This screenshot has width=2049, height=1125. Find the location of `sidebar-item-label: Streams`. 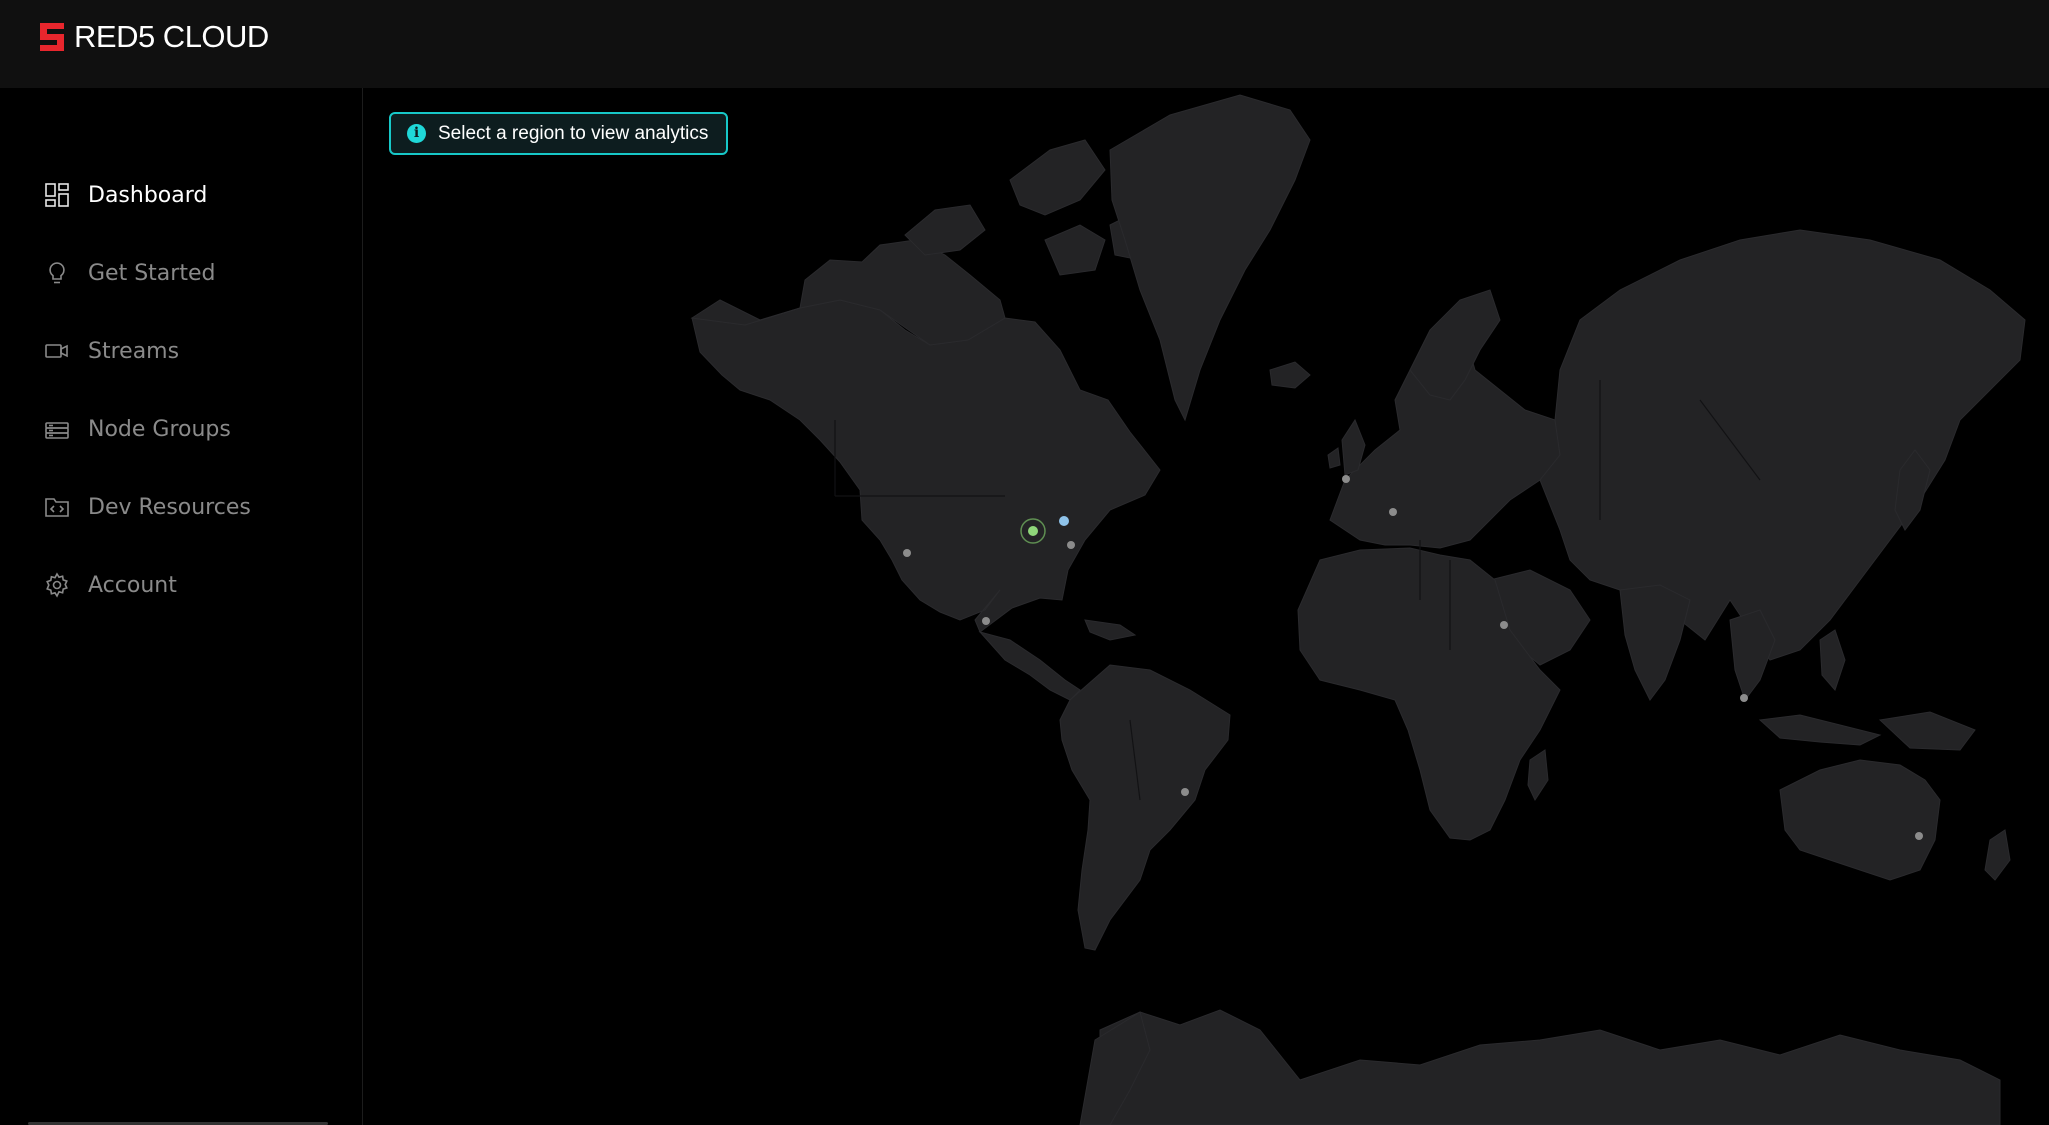

sidebar-item-label: Streams is located at coordinates (134, 351).